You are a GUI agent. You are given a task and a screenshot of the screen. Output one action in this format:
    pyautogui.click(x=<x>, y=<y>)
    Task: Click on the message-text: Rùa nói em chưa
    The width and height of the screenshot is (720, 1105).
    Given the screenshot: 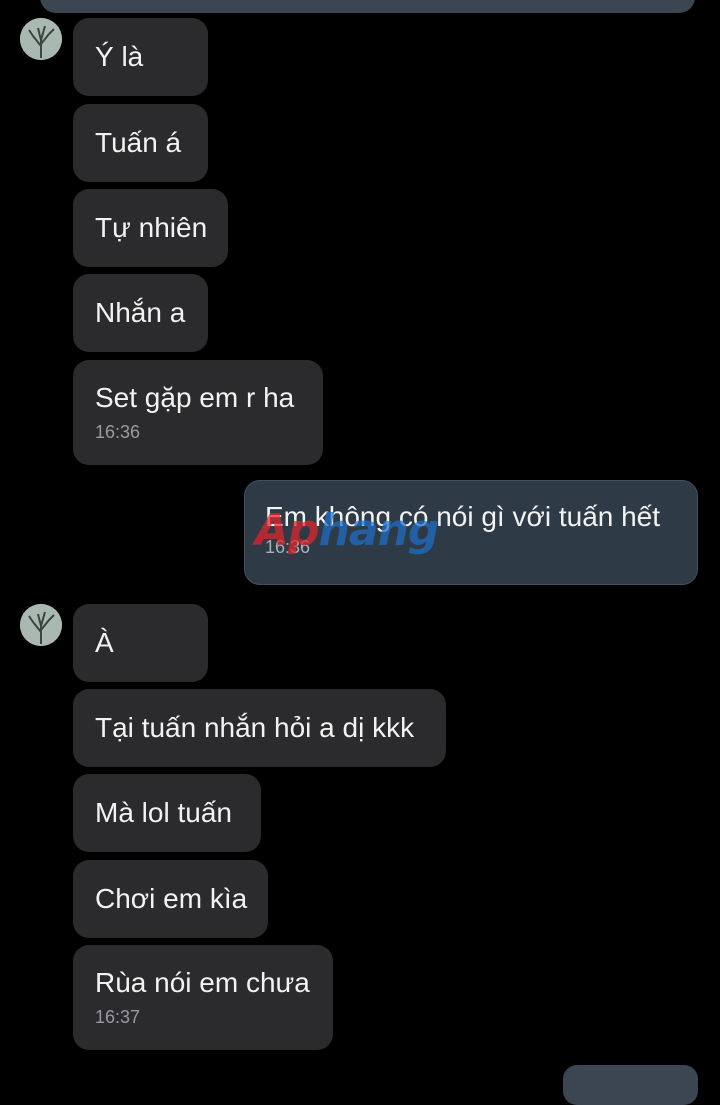 What is the action you would take?
    pyautogui.click(x=202, y=982)
    